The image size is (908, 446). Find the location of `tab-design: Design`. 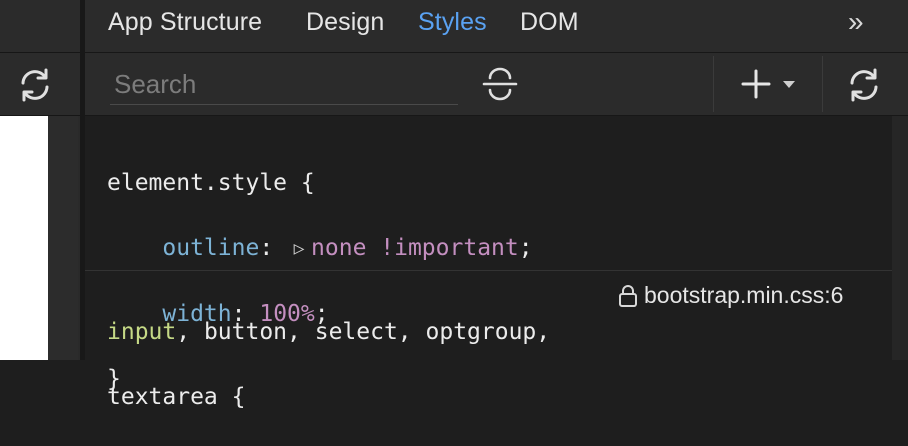

tab-design: Design is located at coordinates (345, 22).